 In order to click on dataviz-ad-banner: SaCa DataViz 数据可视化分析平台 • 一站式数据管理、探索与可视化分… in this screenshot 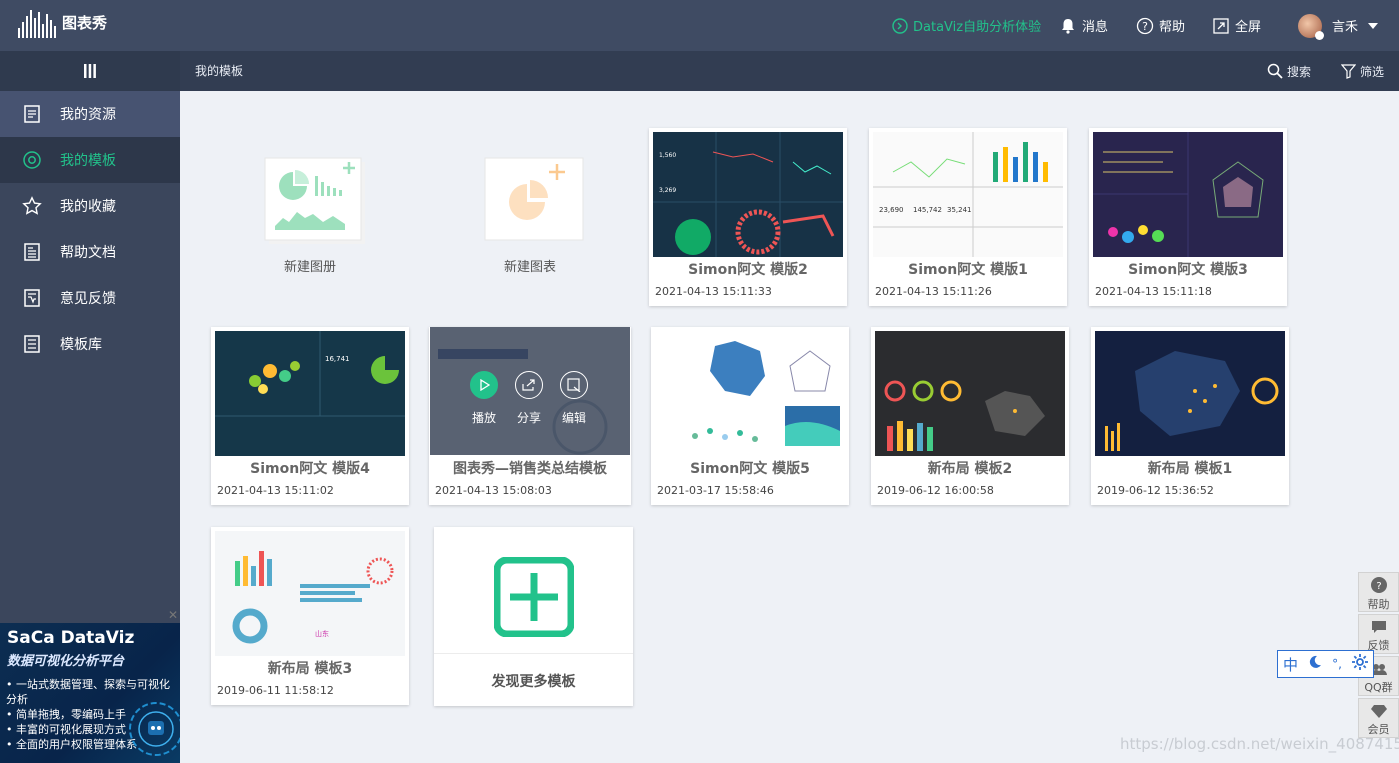, I will do `click(90, 693)`.